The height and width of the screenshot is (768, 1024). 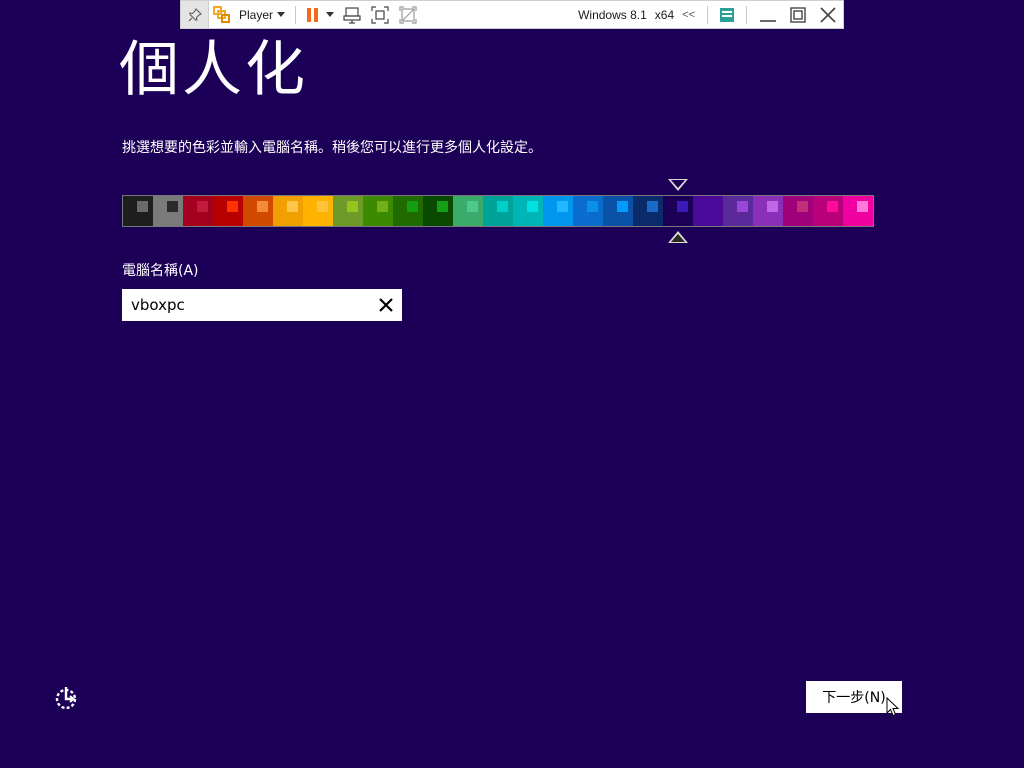 I want to click on player-menu-button: Player, so click(x=262, y=14).